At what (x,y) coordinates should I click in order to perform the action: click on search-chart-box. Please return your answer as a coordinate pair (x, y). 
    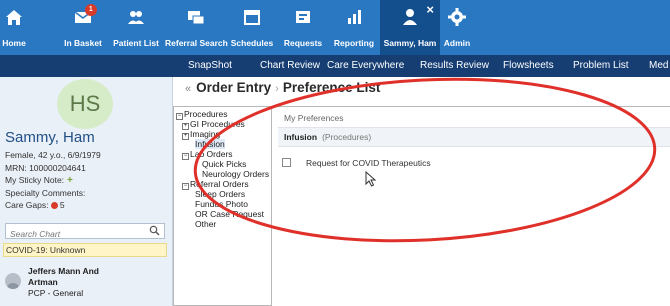
    Looking at the image, I should click on (85, 232).